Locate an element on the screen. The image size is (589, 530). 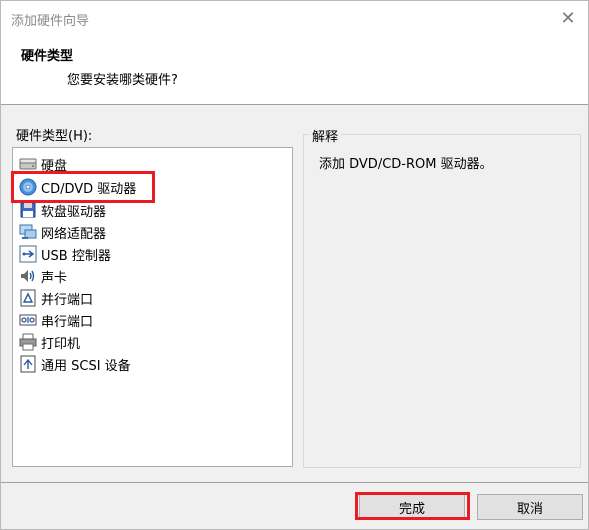
scsi-device-icon is located at coordinates (28, 364).